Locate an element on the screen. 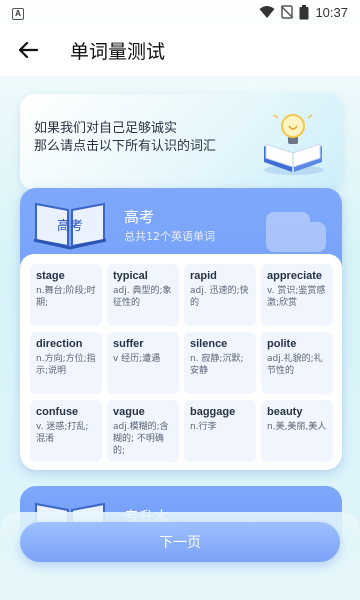  word-english: vague is located at coordinates (129, 412).